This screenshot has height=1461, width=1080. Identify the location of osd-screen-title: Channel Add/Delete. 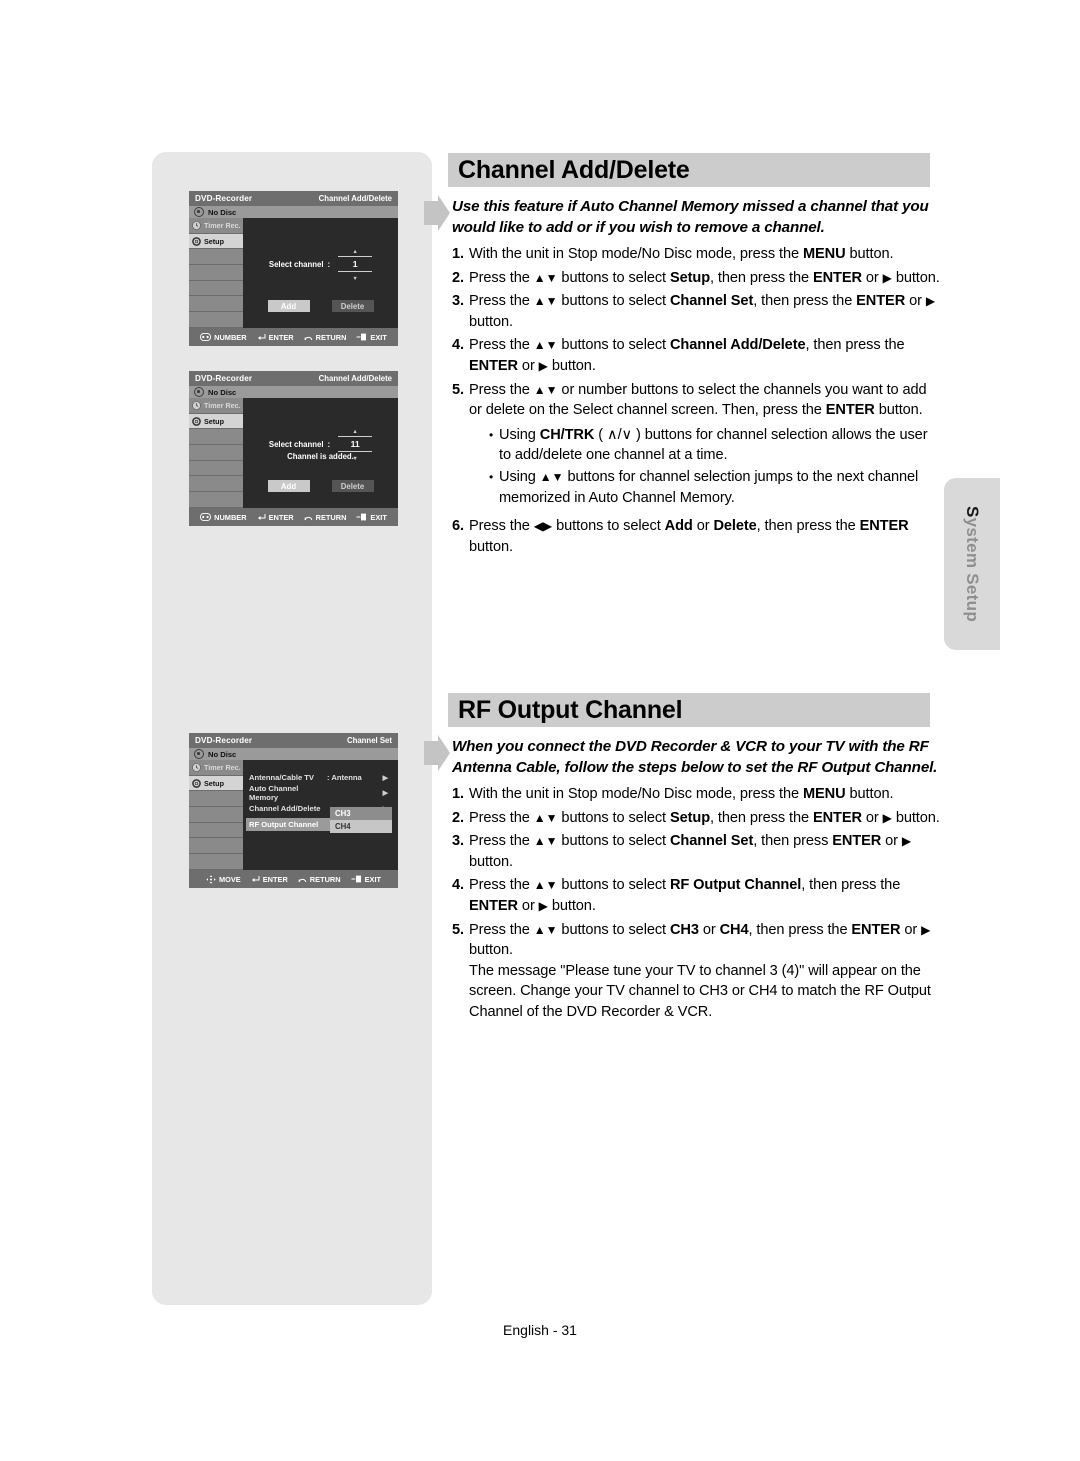
(355, 198).